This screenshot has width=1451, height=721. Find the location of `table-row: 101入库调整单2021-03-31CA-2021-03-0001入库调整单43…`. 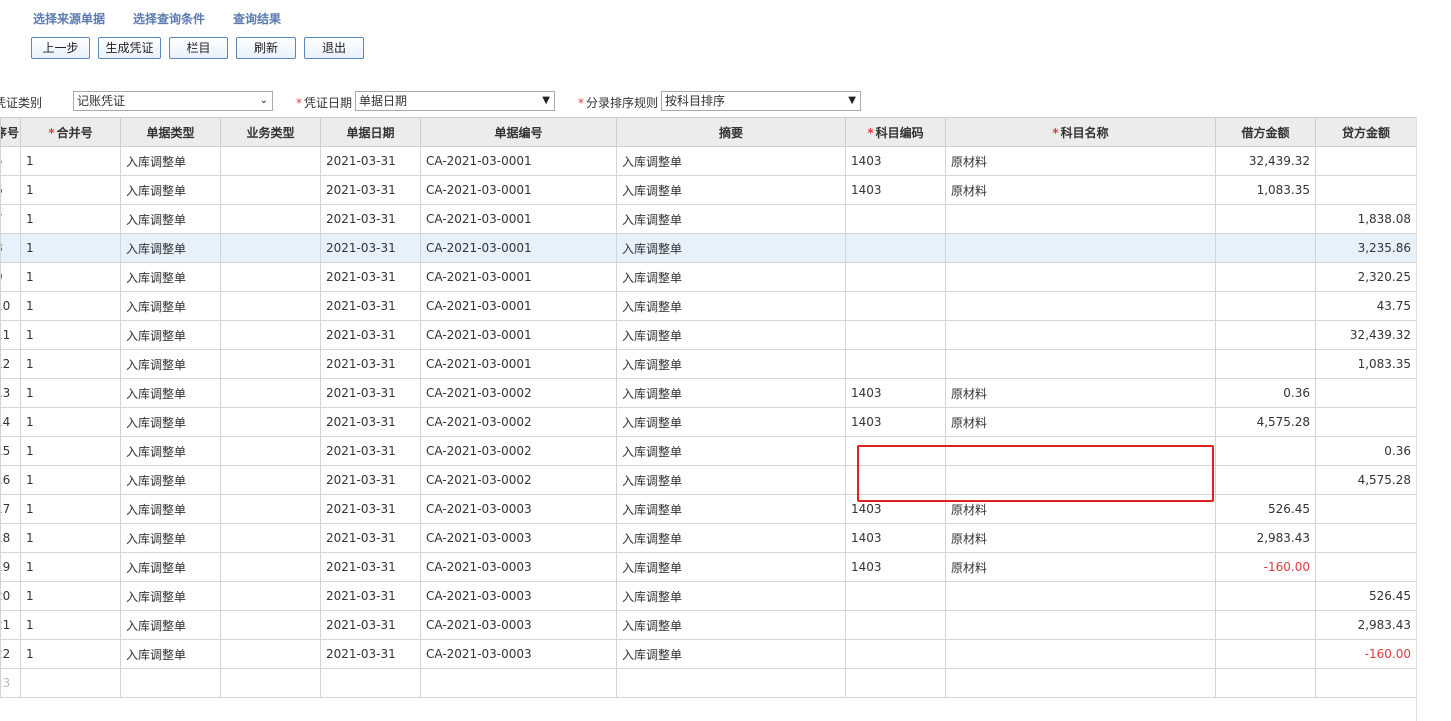

table-row: 101入库调整单2021-03-31CA-2021-03-0001入库调整单43… is located at coordinates (708, 306).